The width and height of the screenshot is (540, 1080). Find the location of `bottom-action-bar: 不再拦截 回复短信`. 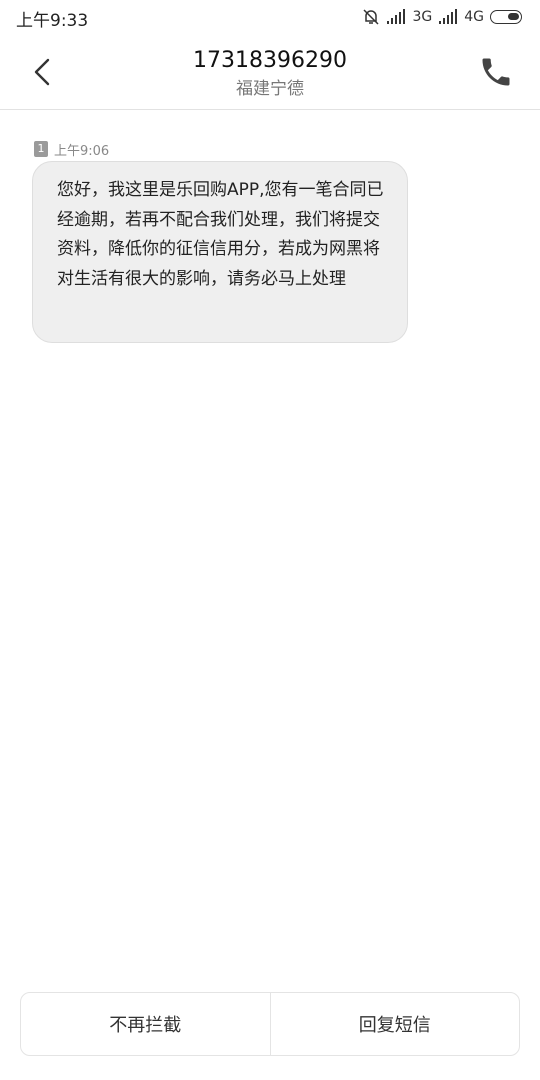

bottom-action-bar: 不再拦截 回复短信 is located at coordinates (270, 1024).